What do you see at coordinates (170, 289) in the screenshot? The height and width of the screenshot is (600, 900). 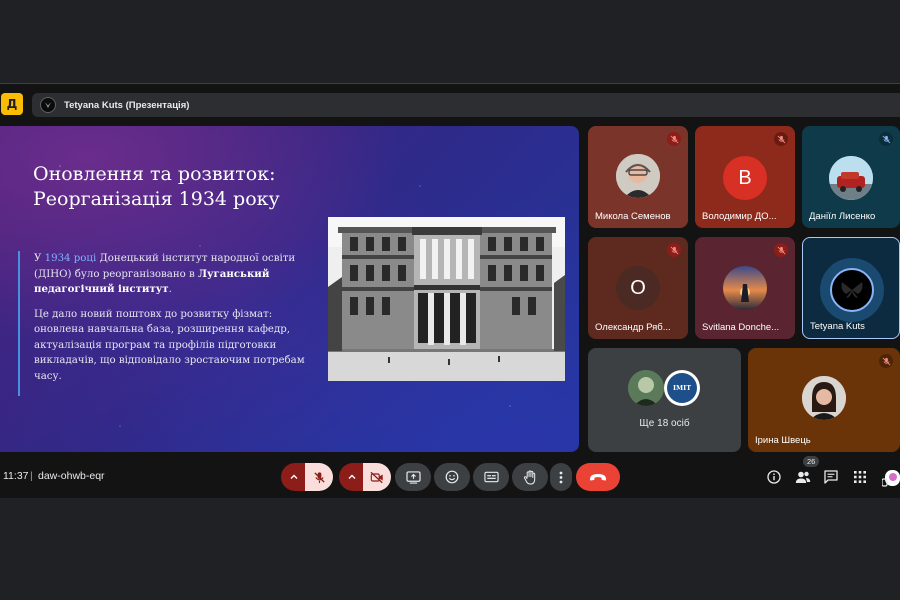 I see `text-run: .` at bounding box center [170, 289].